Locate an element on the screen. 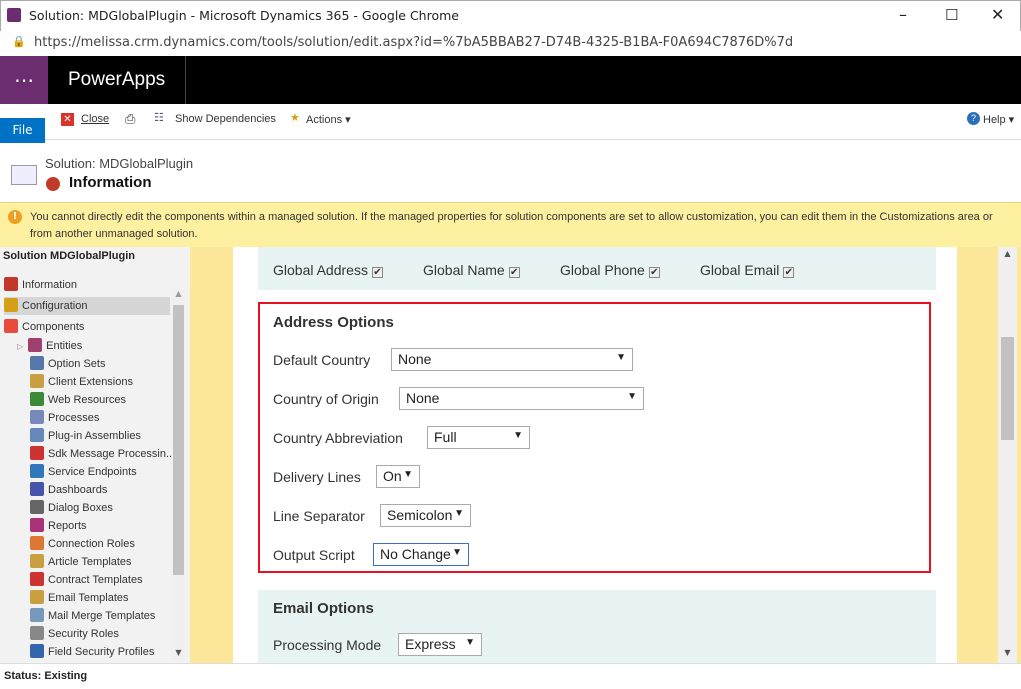 The width and height of the screenshot is (1021, 689). sidebar-item-entities: ▷ Entities is located at coordinates (49, 346).